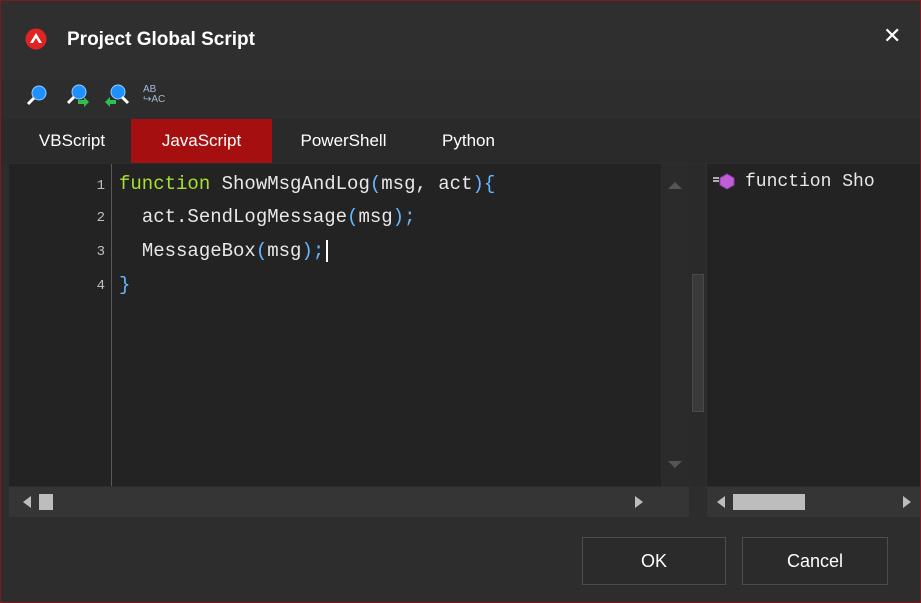 The image size is (921, 603). Describe the element at coordinates (460, 559) in the screenshot. I see `dialog-footer: OK Cancel` at that location.